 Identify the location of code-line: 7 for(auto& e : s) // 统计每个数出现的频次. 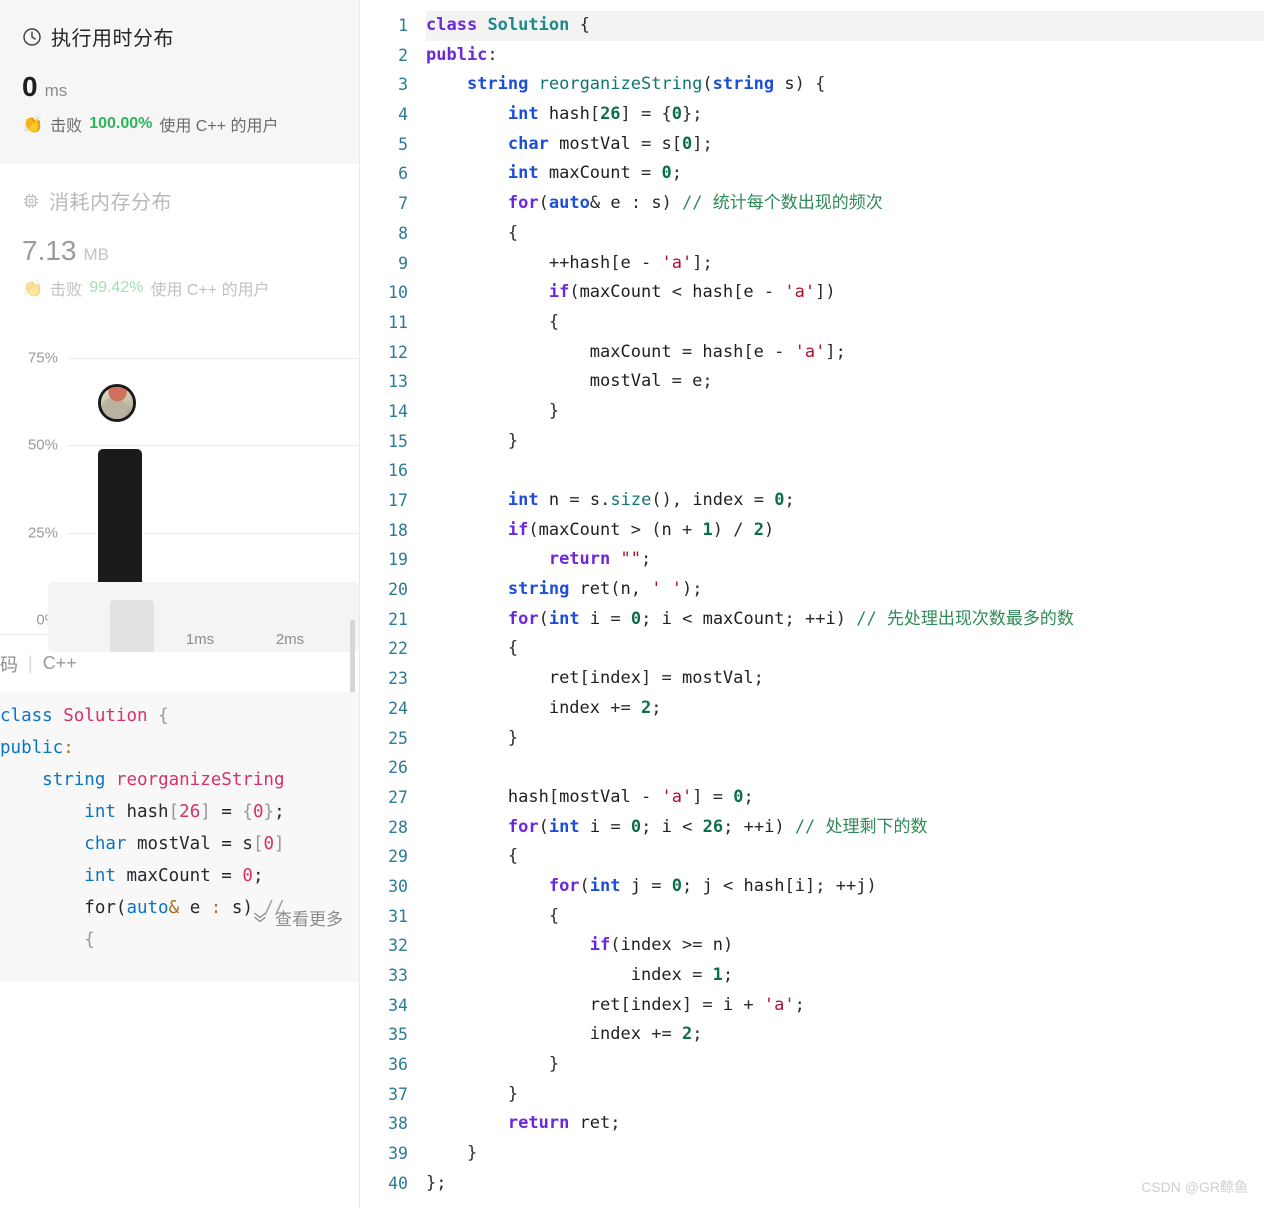
(812, 204).